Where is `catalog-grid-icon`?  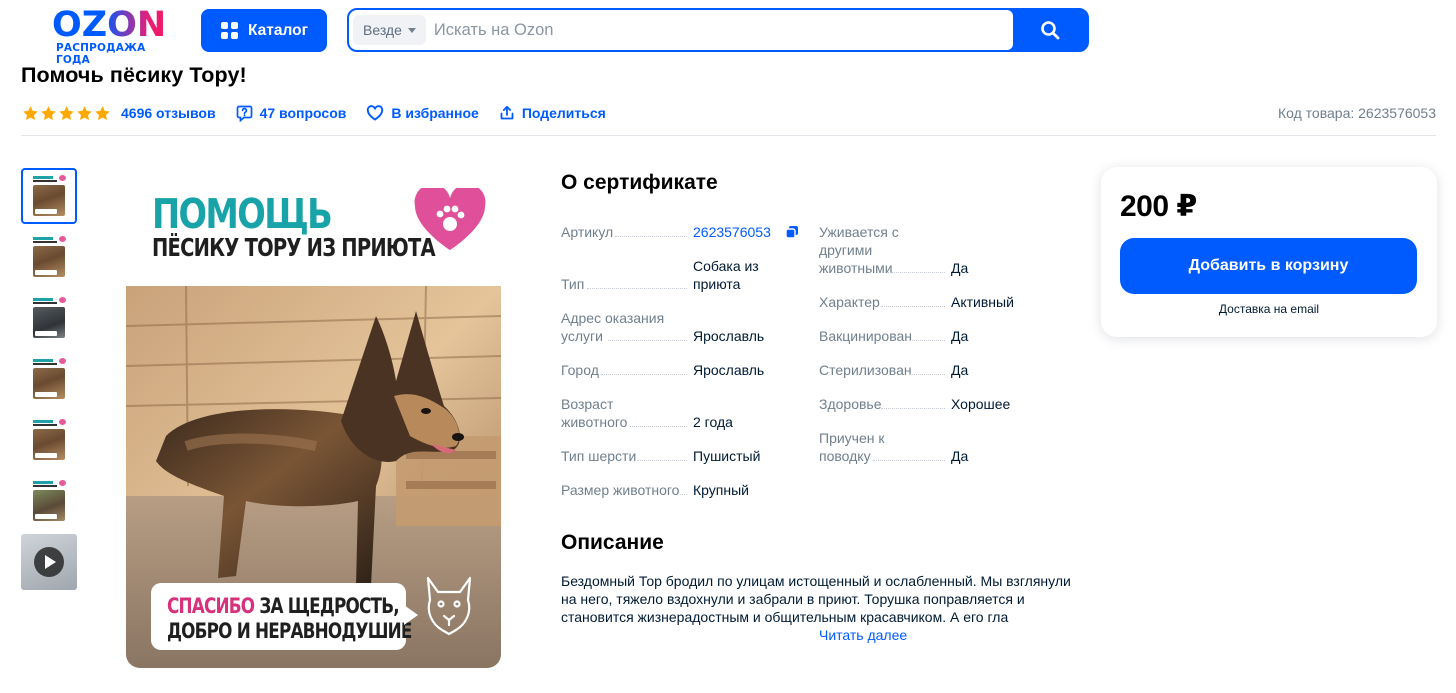 catalog-grid-icon is located at coordinates (229, 30).